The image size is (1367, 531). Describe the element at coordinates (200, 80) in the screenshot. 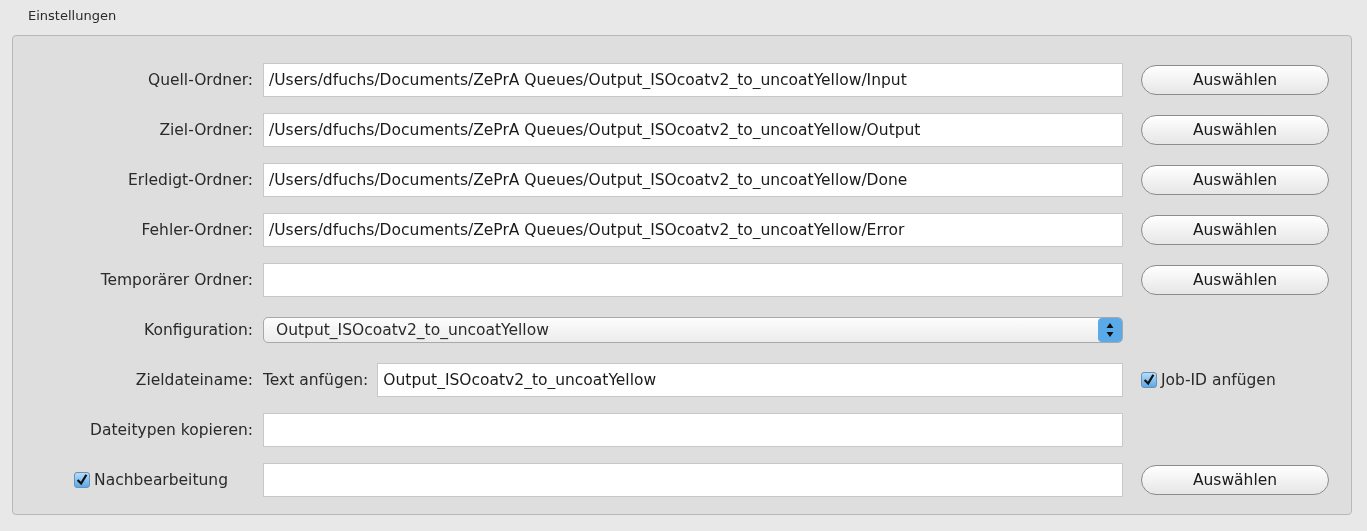

I see `field-label: Quell-Ordner:` at that location.